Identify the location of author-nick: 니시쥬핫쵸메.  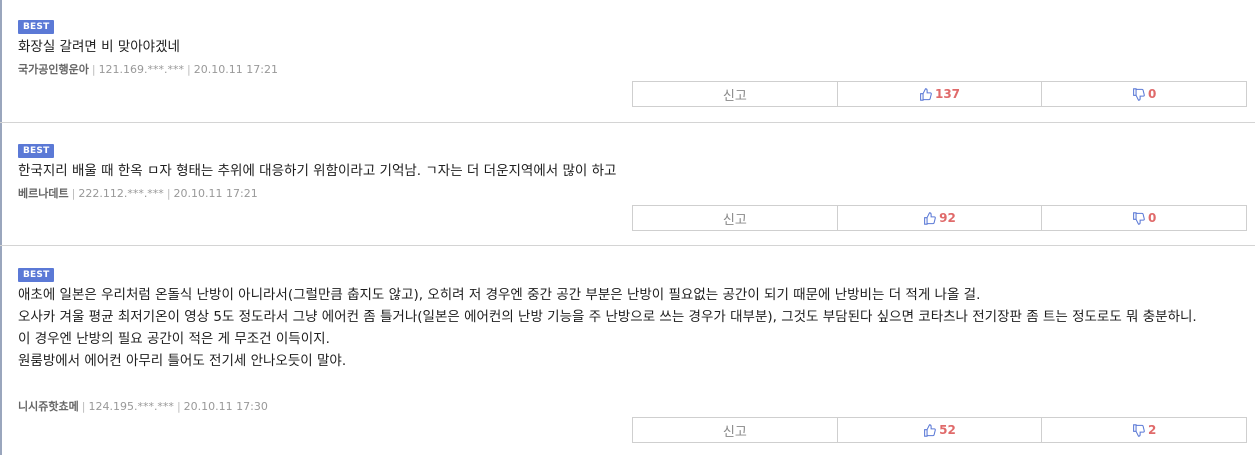
(48, 406).